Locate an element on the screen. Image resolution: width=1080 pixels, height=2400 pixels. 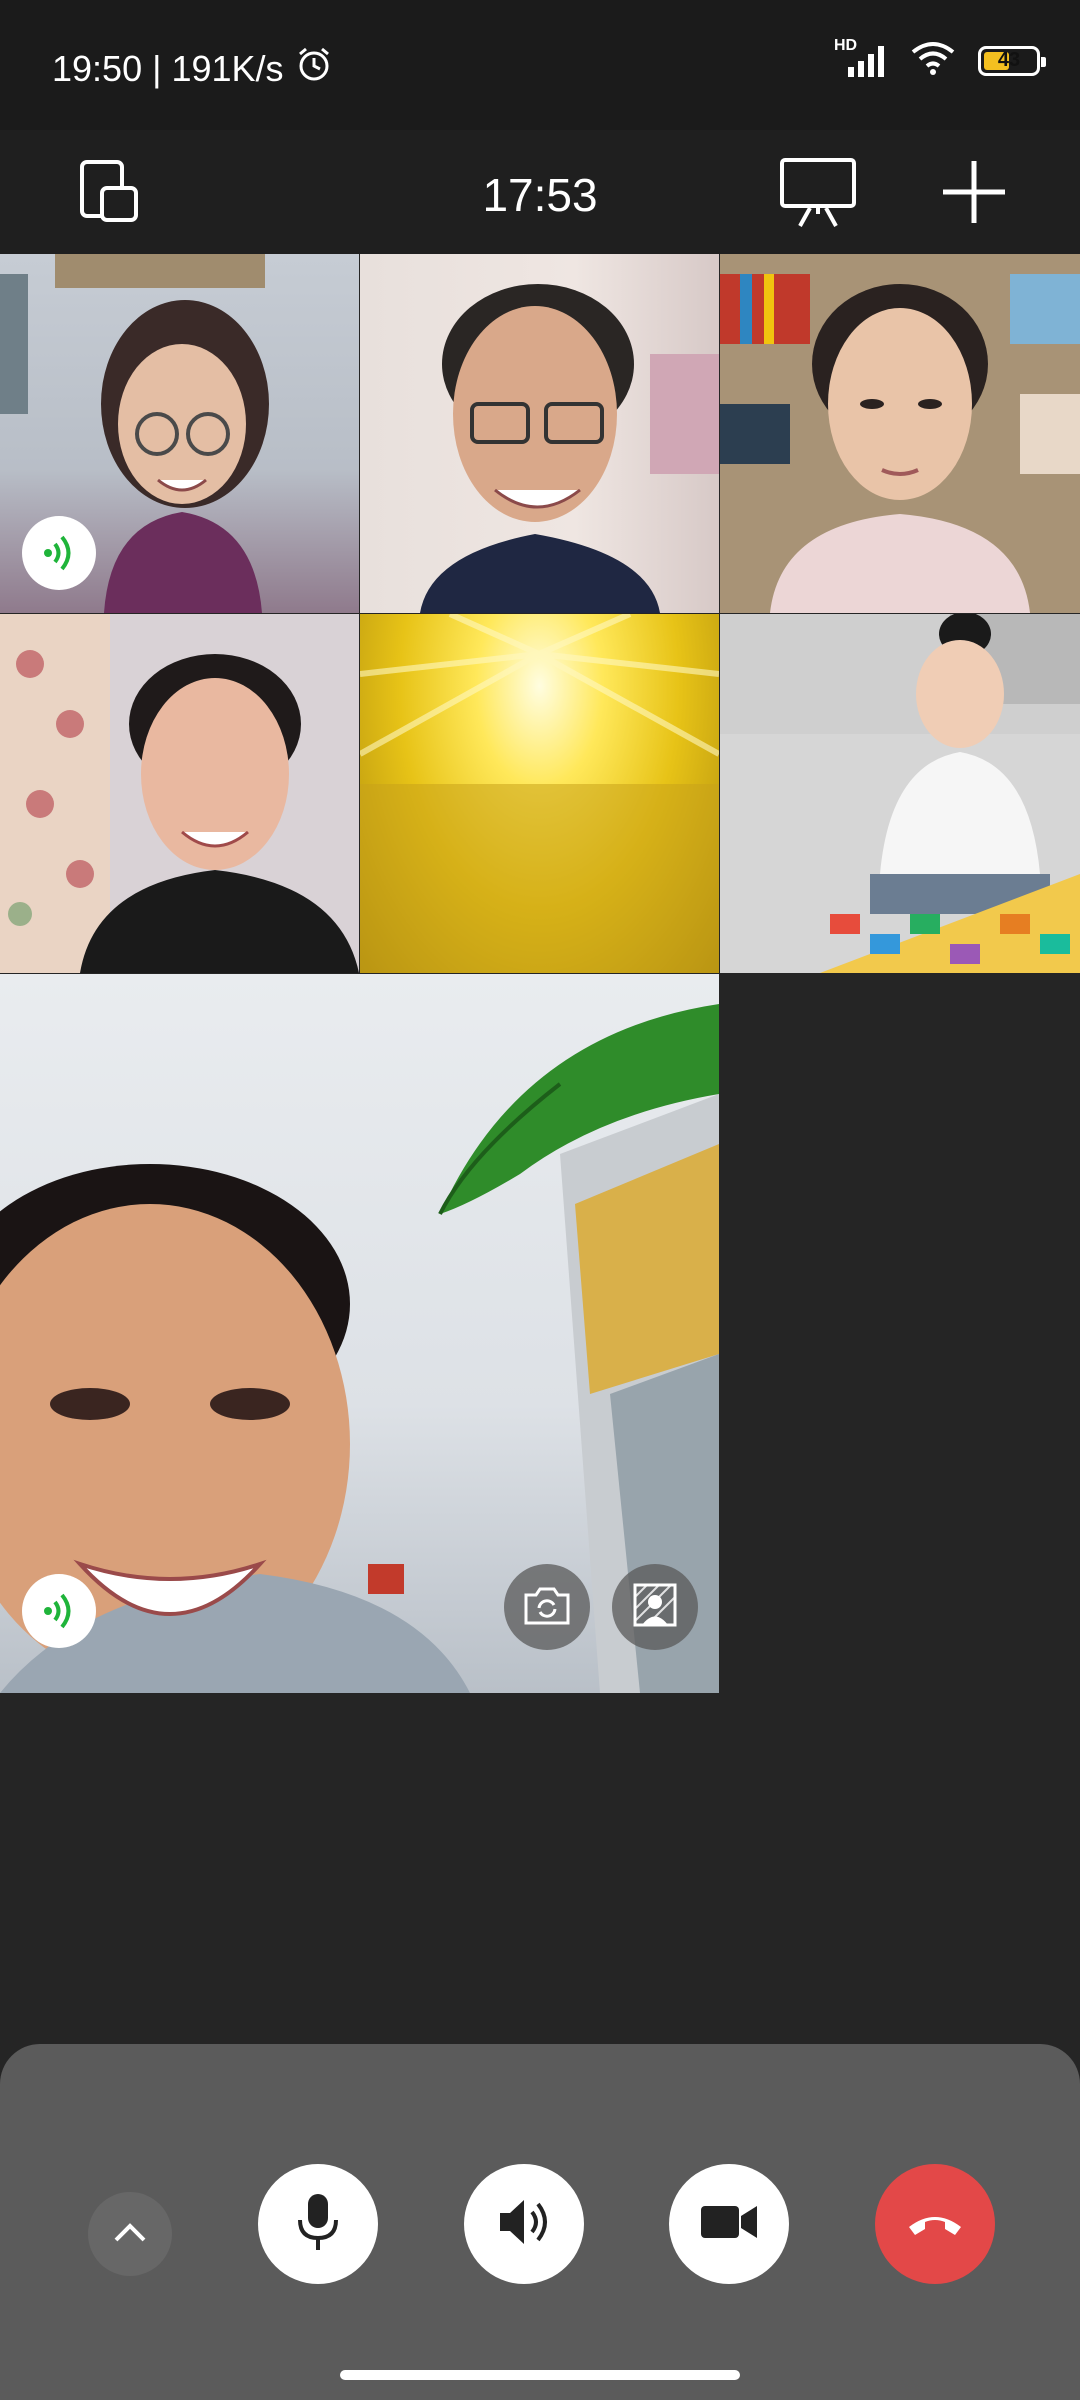
status-time-speed: 19:50 | 191K/s is located at coordinates (168, 68).